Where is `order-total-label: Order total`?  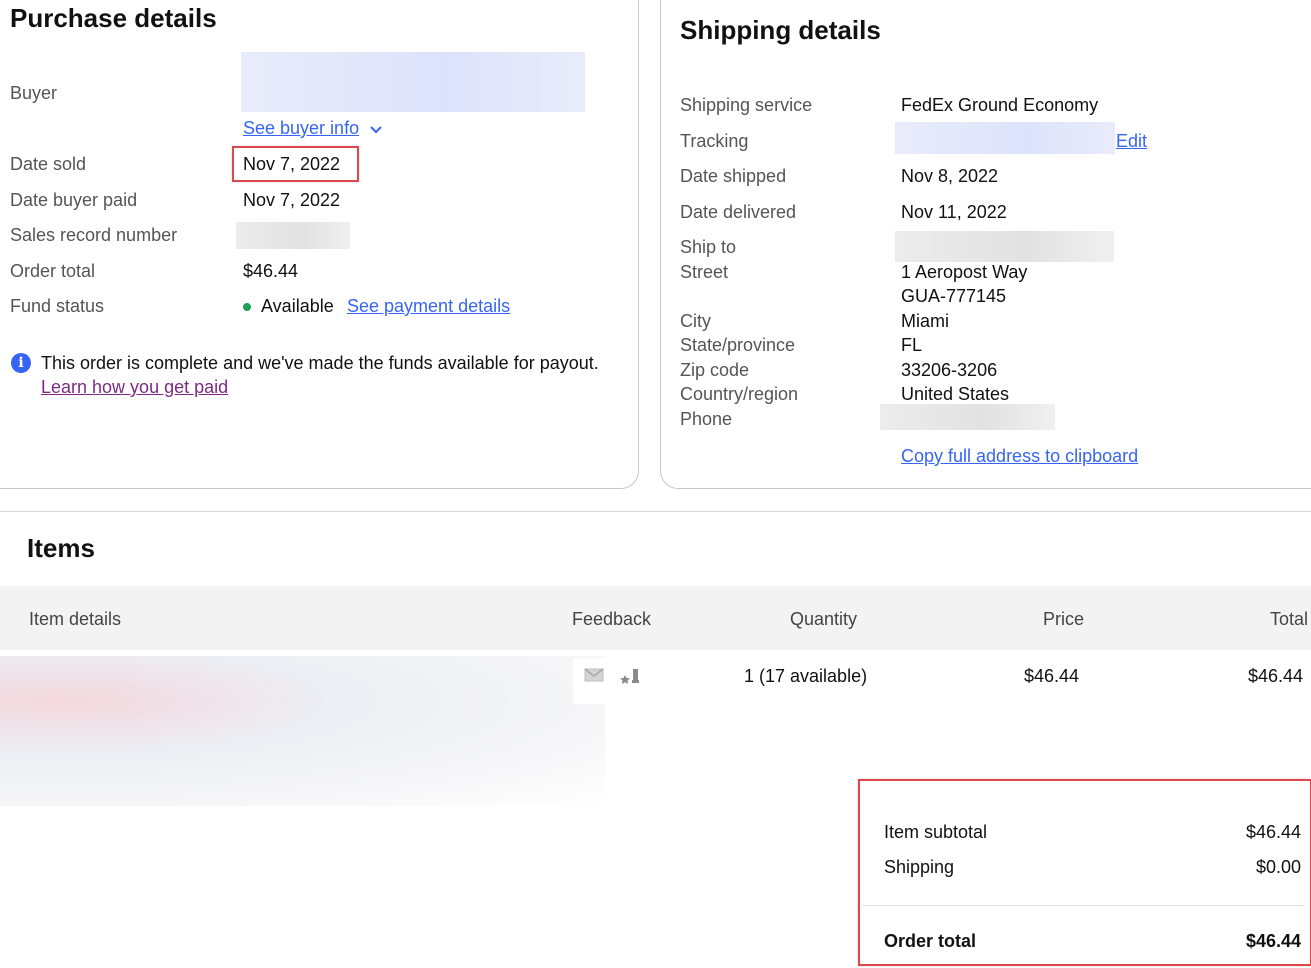
order-total-label: Order total is located at coordinates (53, 271).